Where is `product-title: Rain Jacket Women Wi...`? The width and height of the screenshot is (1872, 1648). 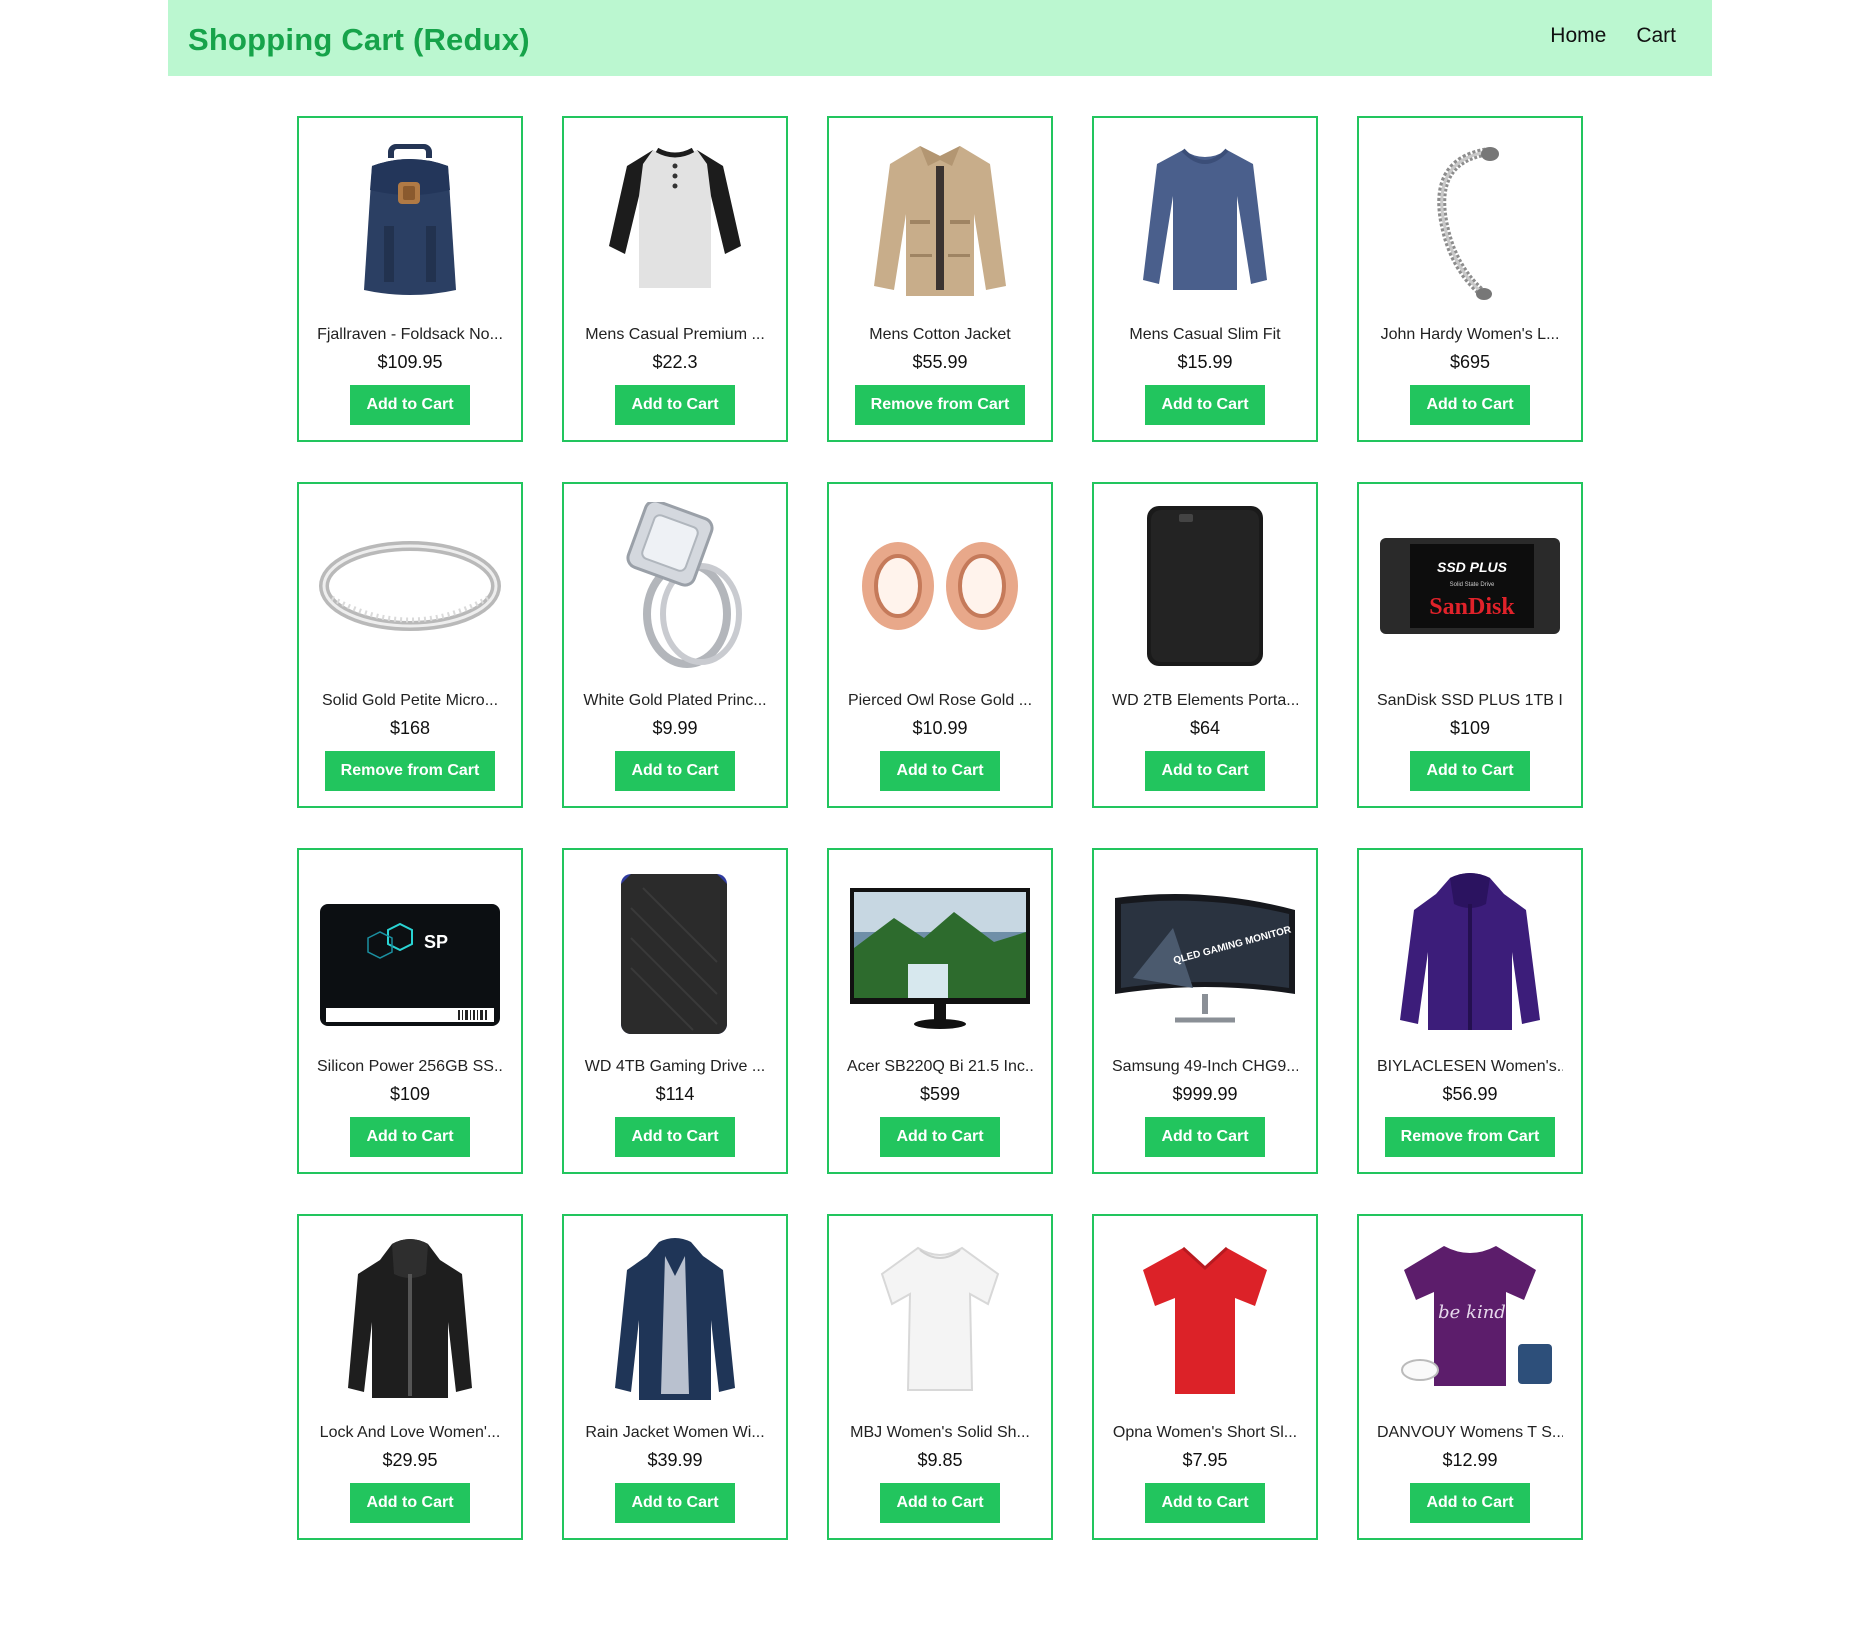 product-title: Rain Jacket Women Wi... is located at coordinates (675, 1432).